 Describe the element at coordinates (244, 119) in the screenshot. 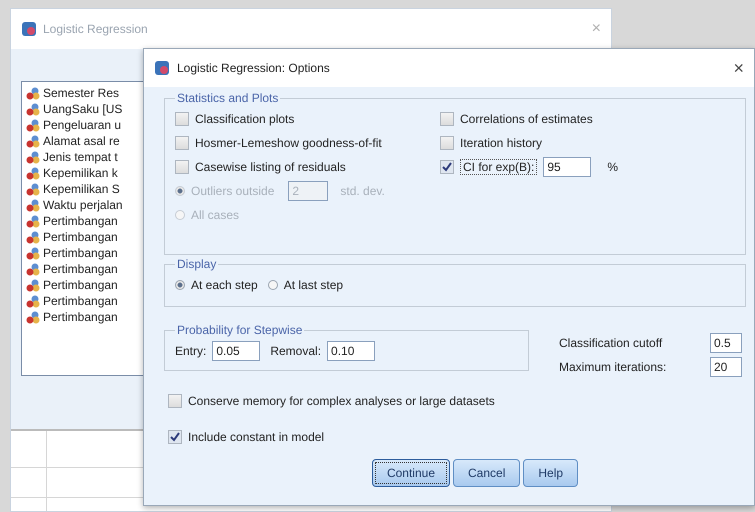

I see `checkbox-label: Classification plots` at that location.